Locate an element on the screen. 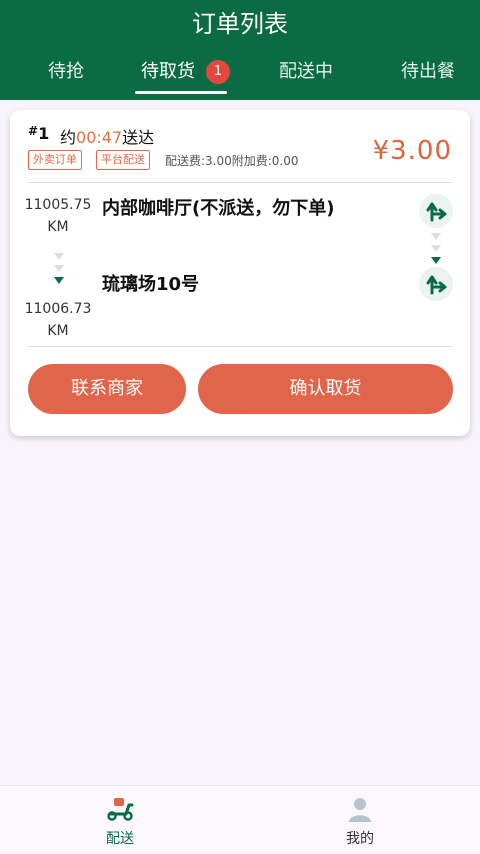 Image resolution: width=480 pixels, height=854 pixels. eta-time: 00:47 is located at coordinates (99, 137).